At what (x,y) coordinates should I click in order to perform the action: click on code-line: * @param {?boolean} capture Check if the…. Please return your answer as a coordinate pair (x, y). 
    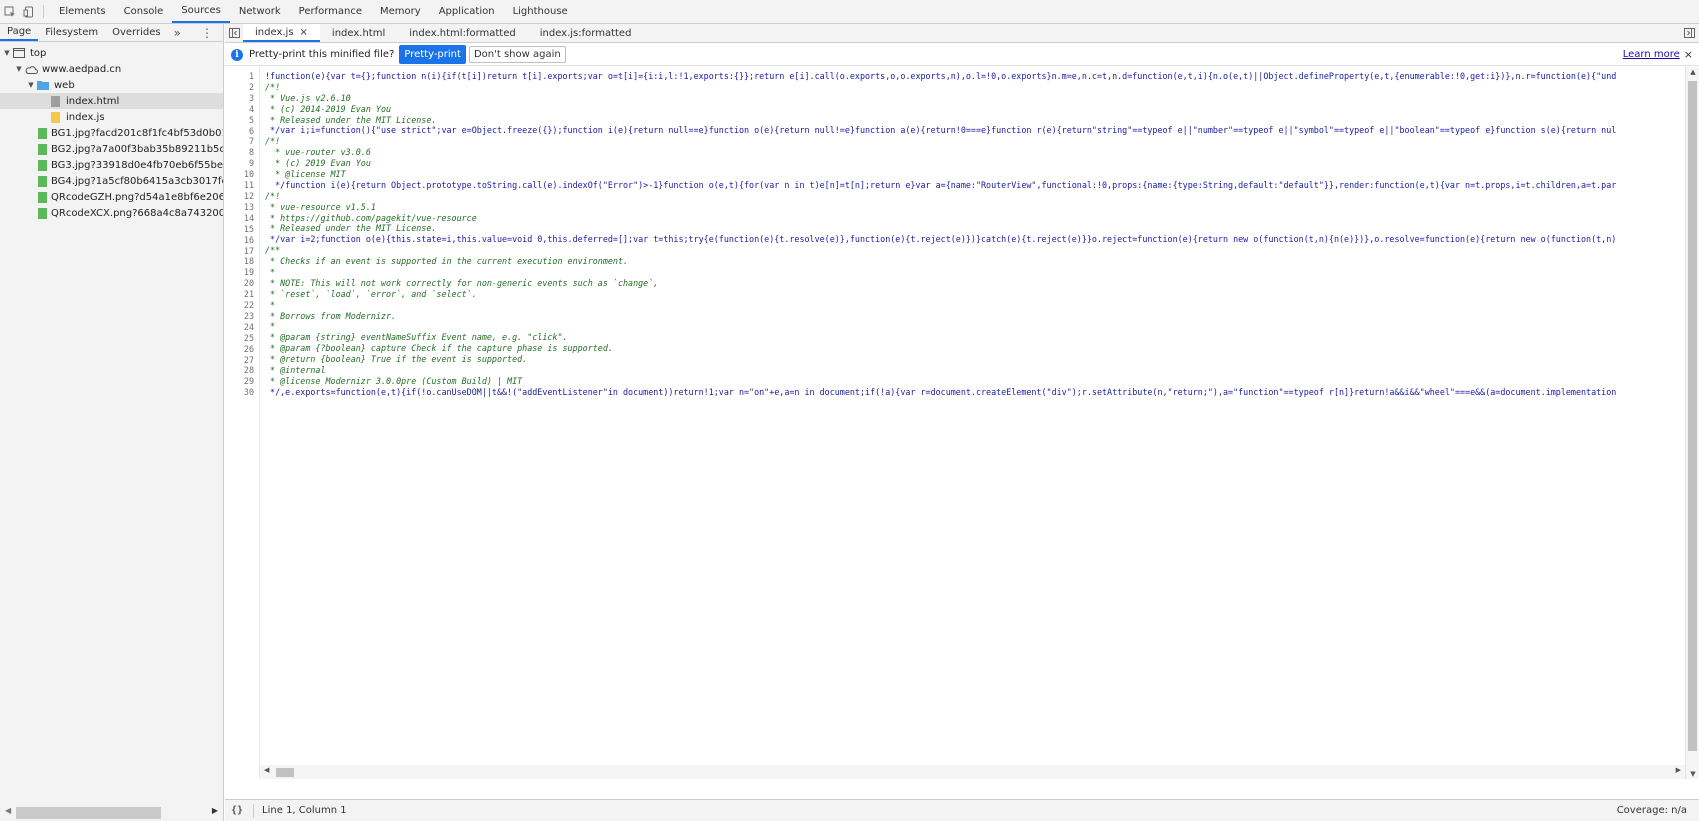
    Looking at the image, I should click on (972, 348).